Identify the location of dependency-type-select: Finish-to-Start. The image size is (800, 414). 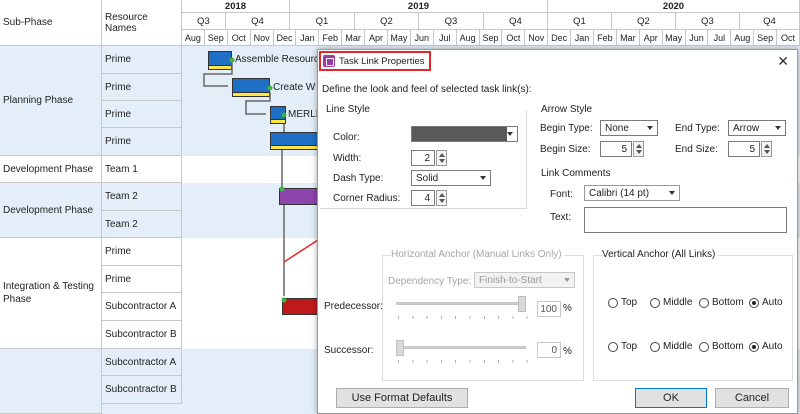
(524, 280).